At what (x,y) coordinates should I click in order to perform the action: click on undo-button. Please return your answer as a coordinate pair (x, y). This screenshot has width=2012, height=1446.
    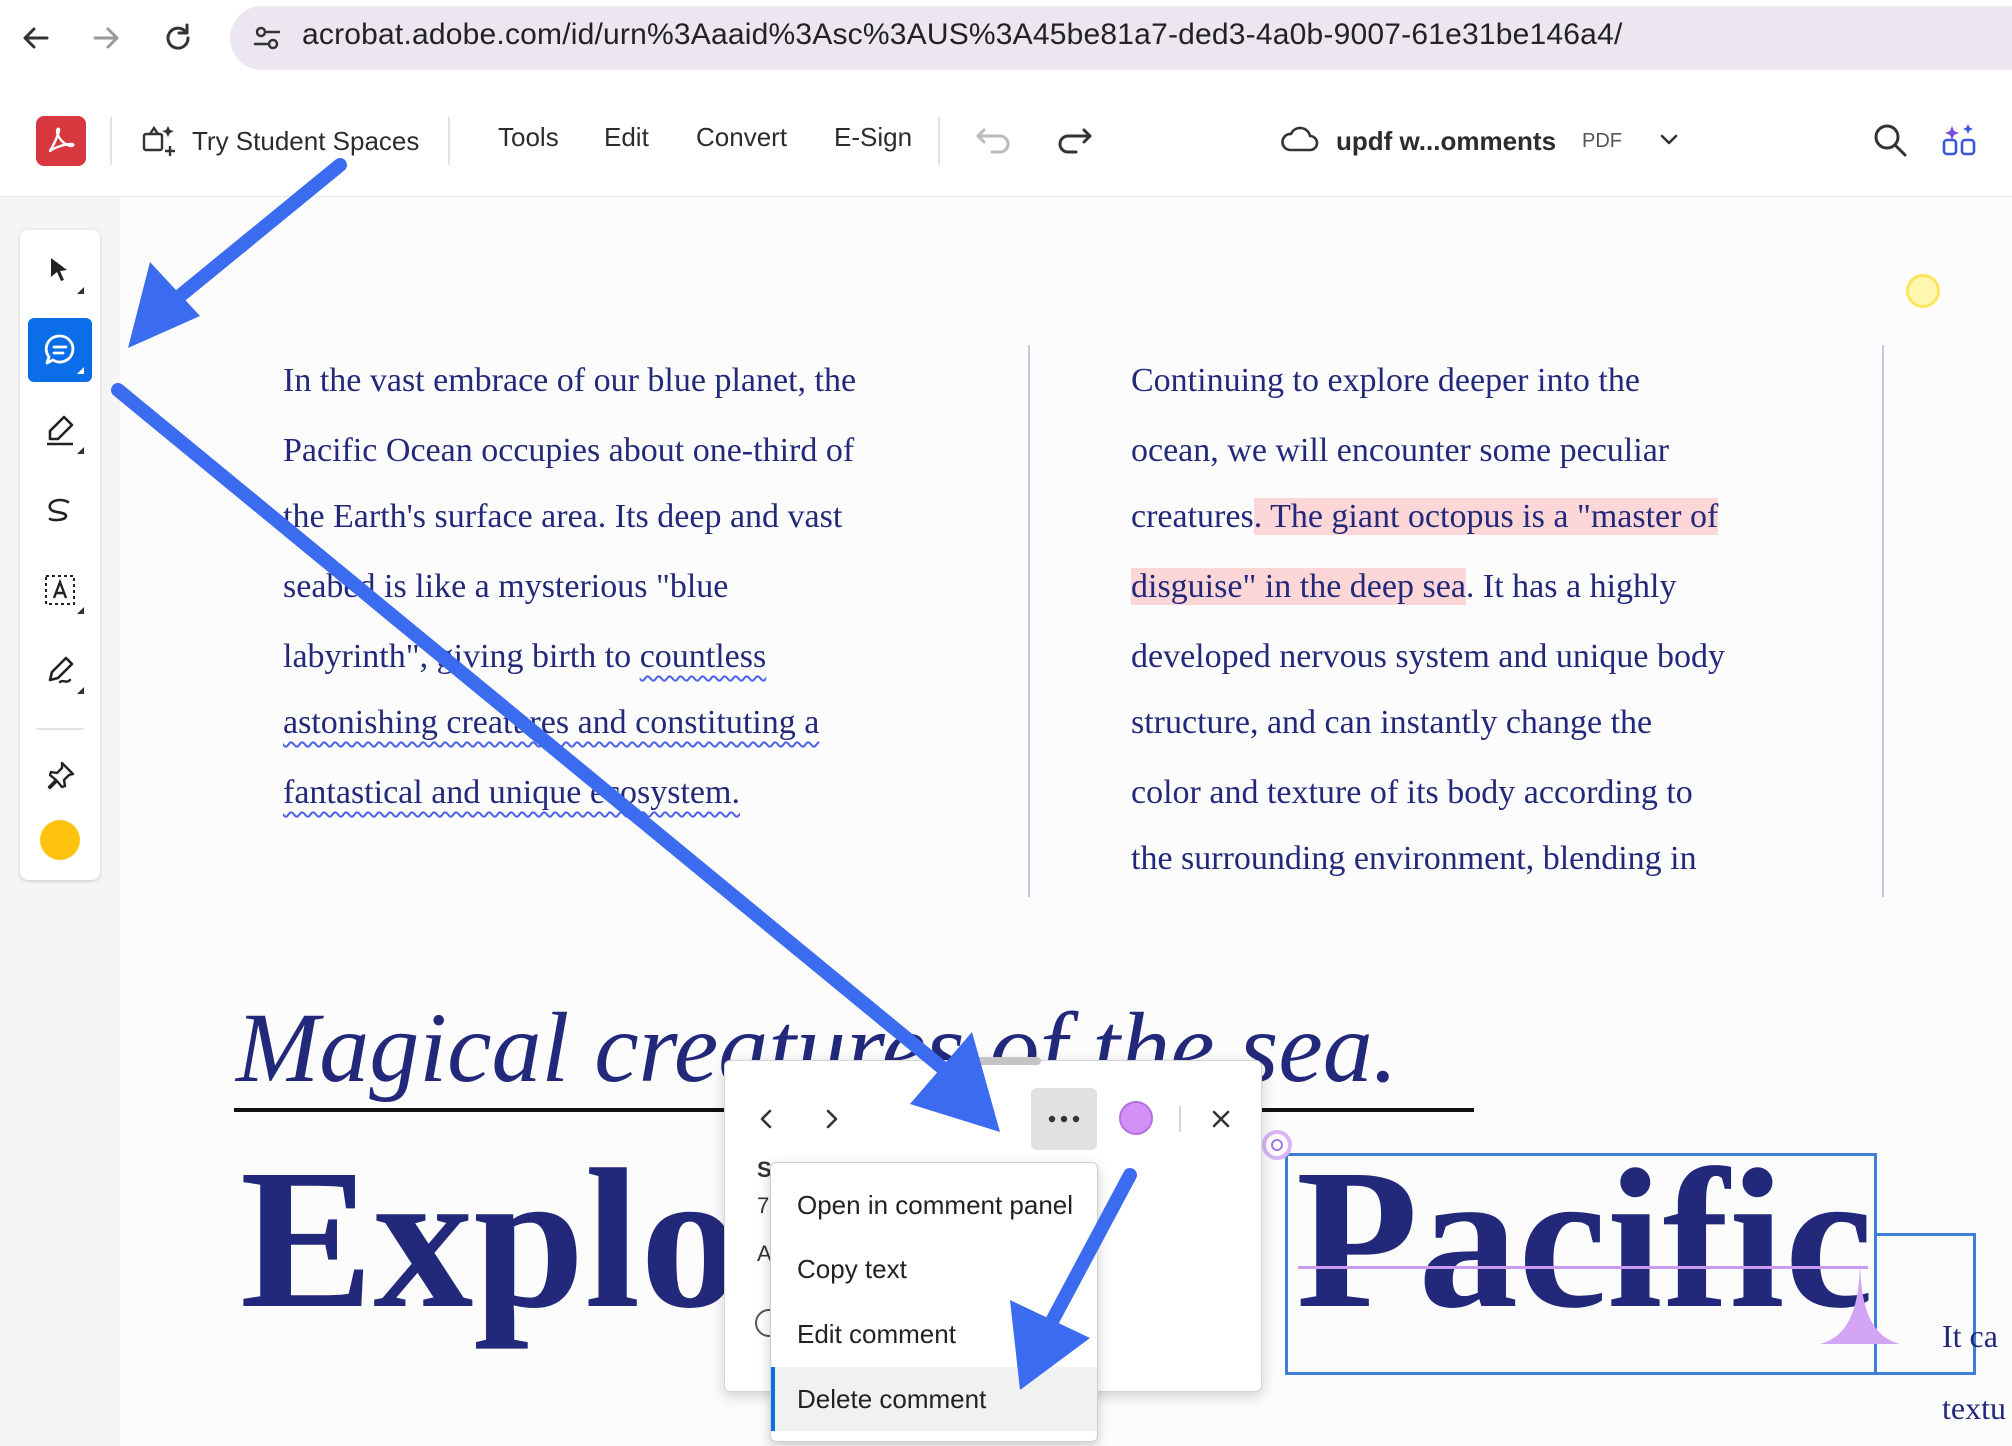
    Looking at the image, I should click on (994, 140).